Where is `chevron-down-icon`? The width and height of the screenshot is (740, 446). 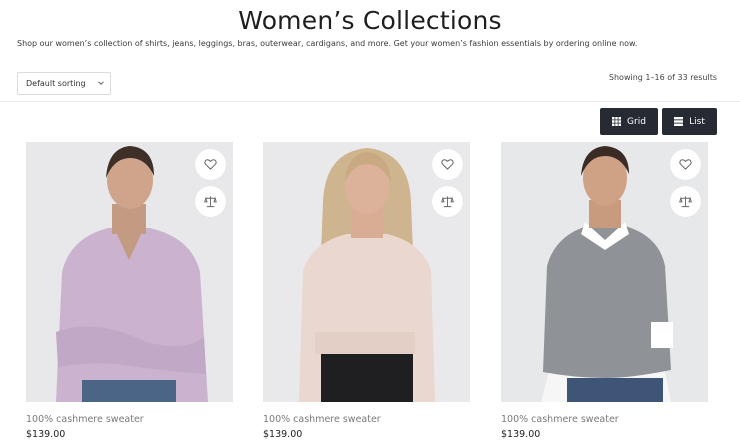 chevron-down-icon is located at coordinates (101, 83).